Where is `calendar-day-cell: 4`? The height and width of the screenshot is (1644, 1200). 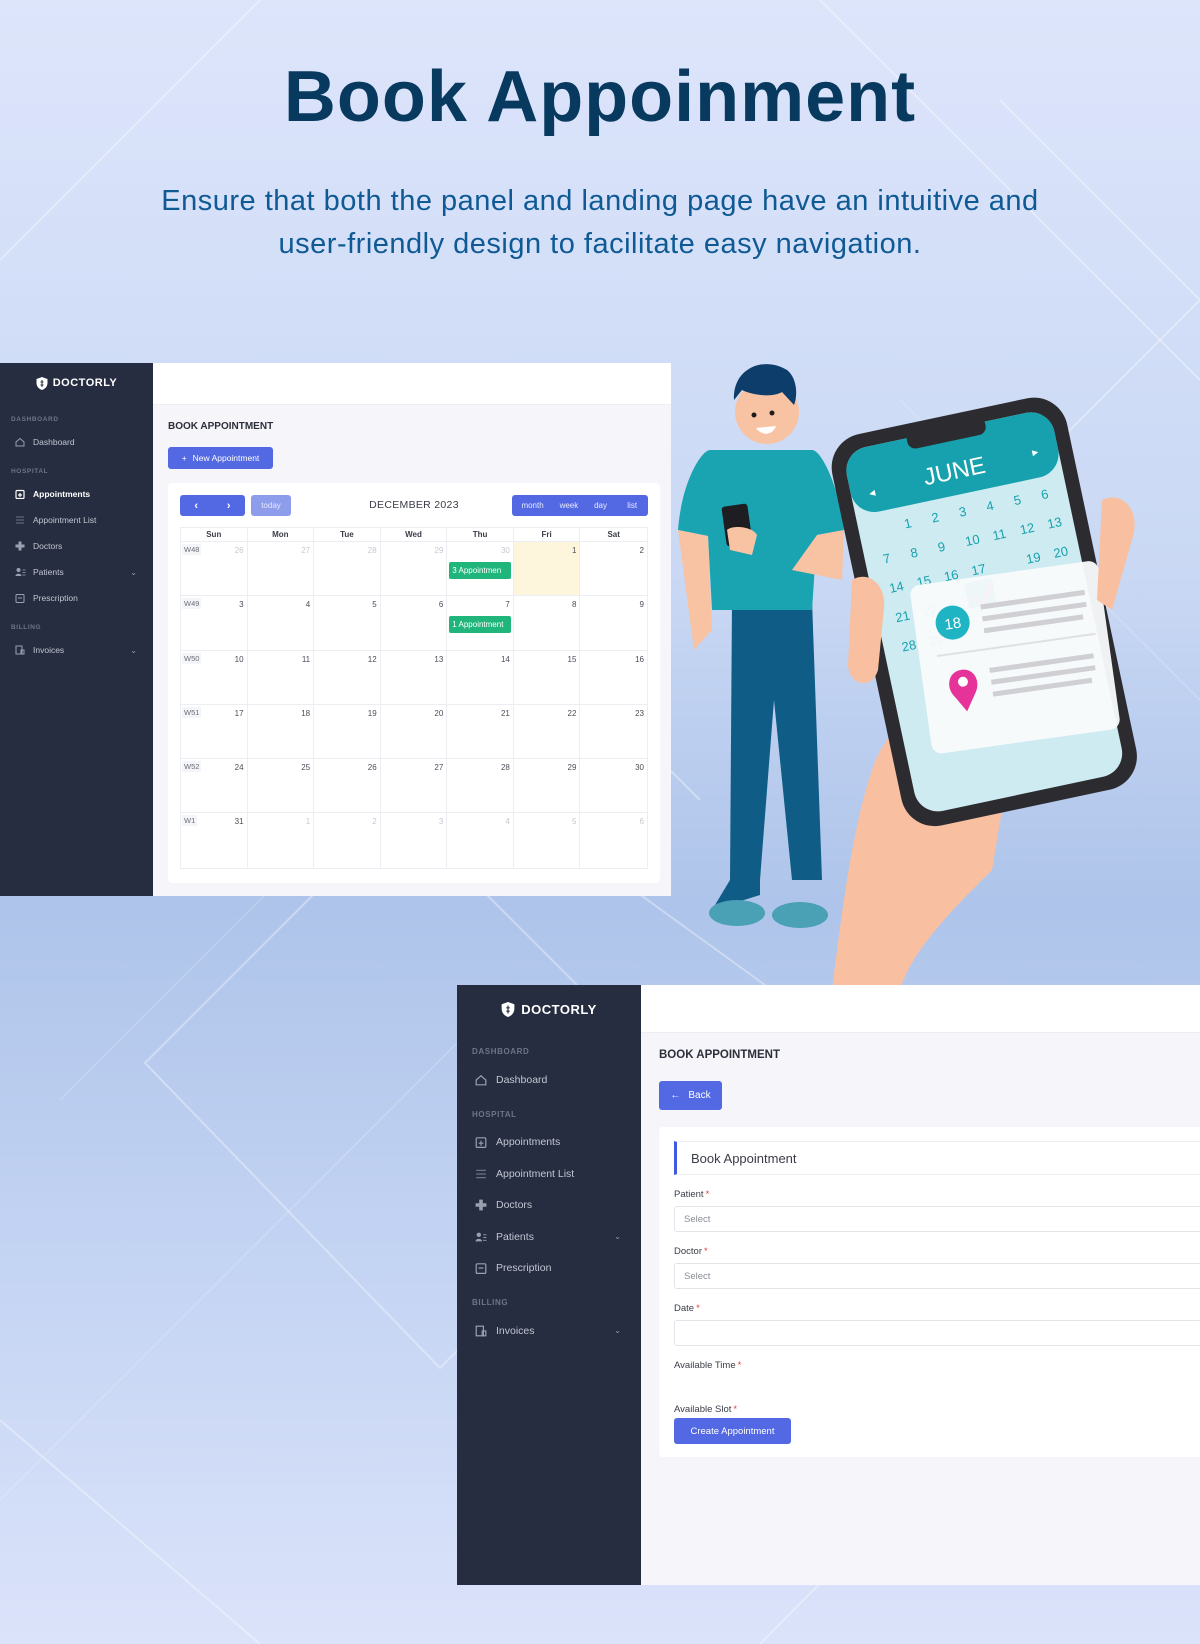
calendar-day-cell: 4 is located at coordinates (480, 840).